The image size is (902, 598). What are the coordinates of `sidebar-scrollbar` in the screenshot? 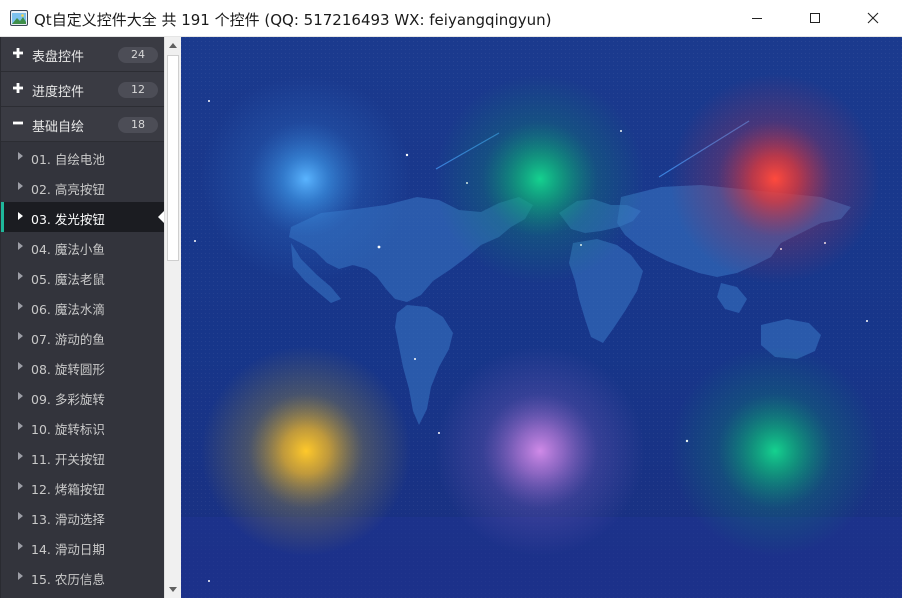 It's located at (172, 317).